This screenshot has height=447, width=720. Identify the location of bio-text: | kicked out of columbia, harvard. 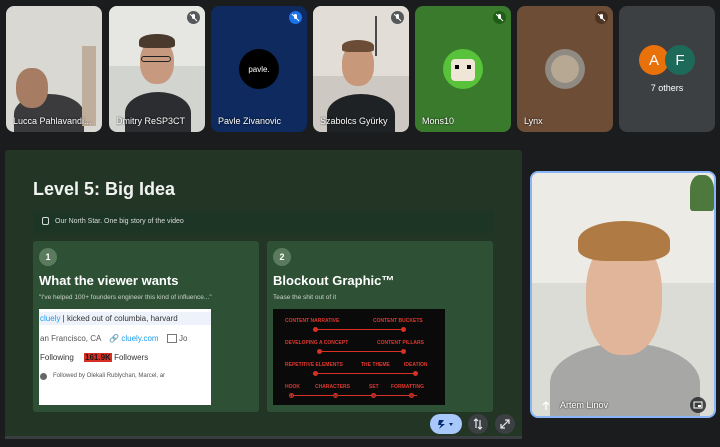
(119, 318).